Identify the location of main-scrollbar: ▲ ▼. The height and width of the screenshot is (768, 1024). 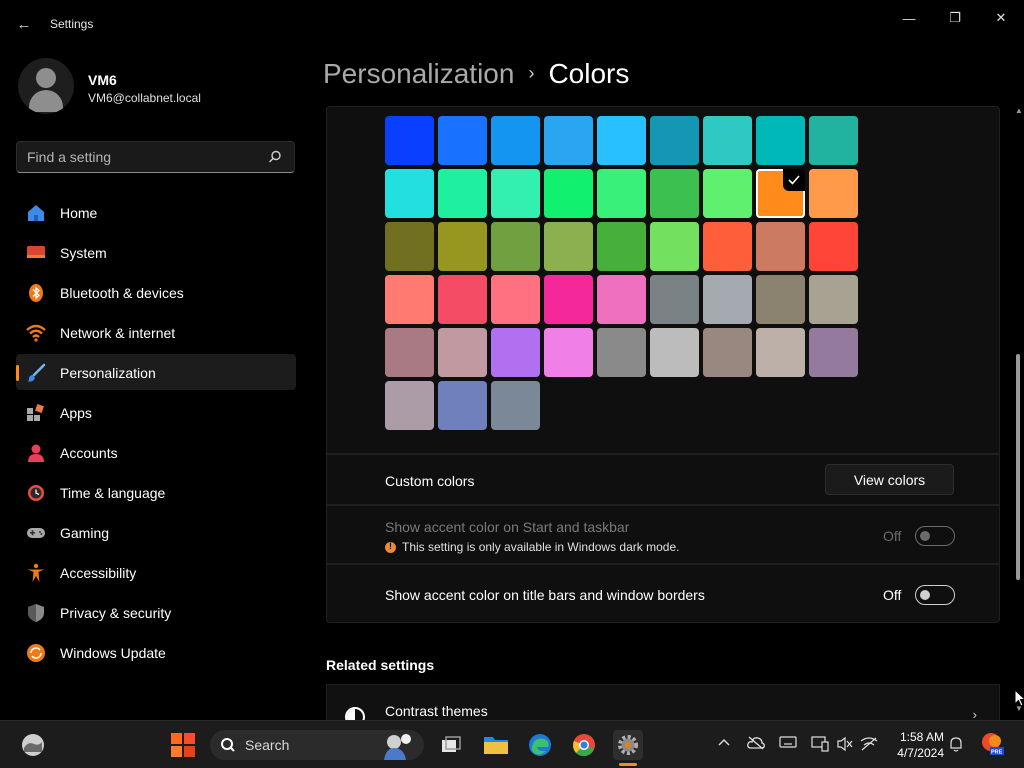
(1018, 413).